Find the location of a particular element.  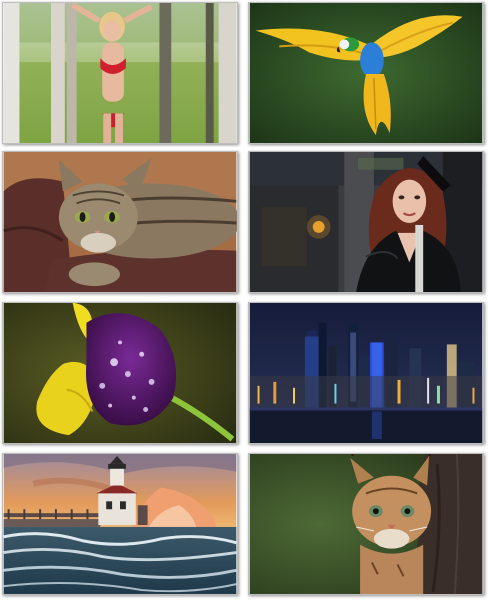

woman-leather-jacket-image is located at coordinates (366, 222).